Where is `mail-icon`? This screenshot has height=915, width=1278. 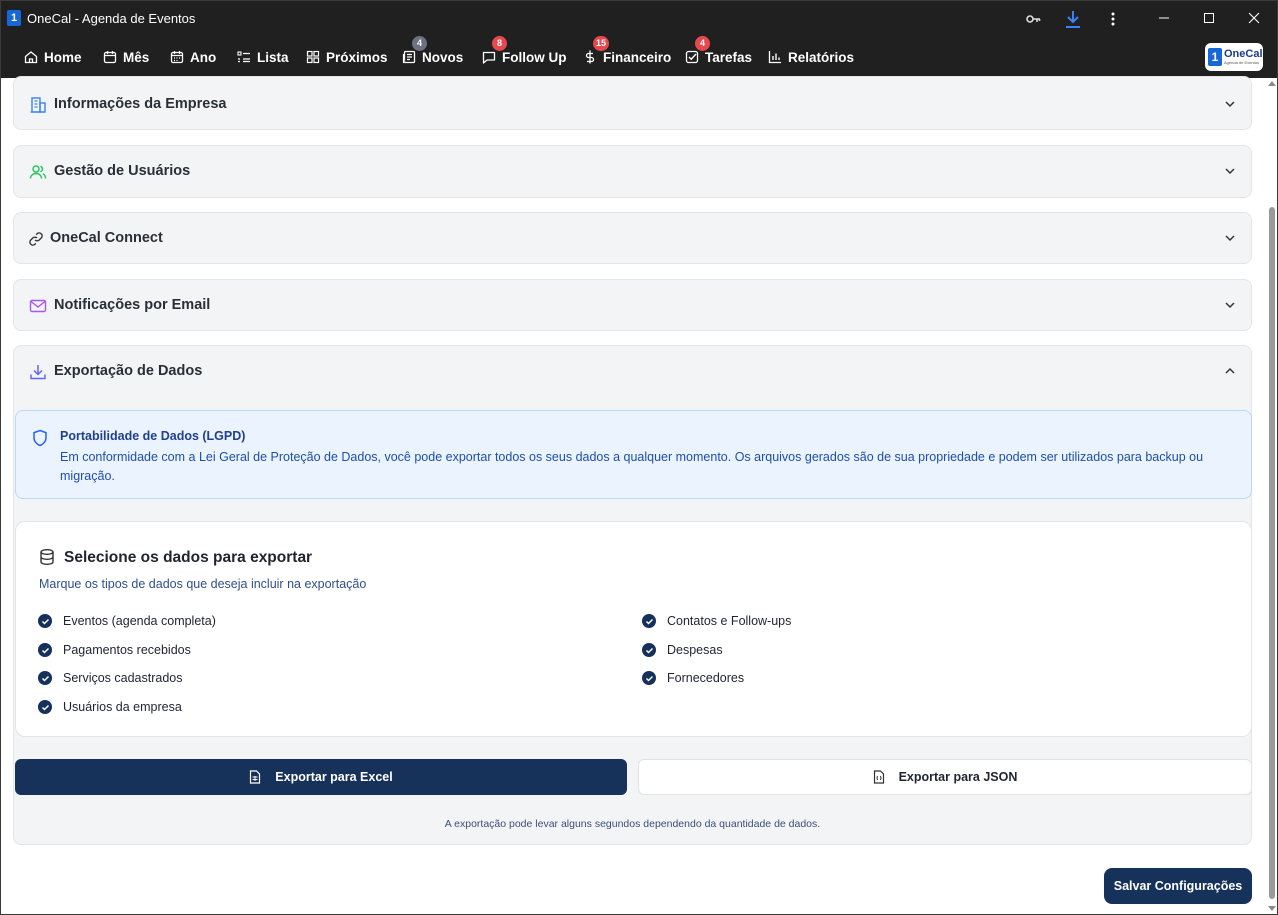 mail-icon is located at coordinates (38, 306).